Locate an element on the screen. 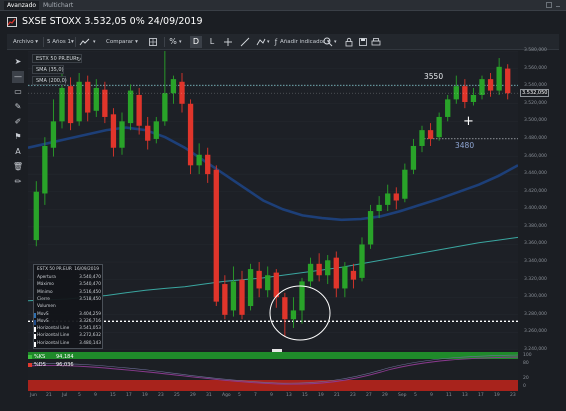  time-tick: 11 is located at coordinates (449, 395).